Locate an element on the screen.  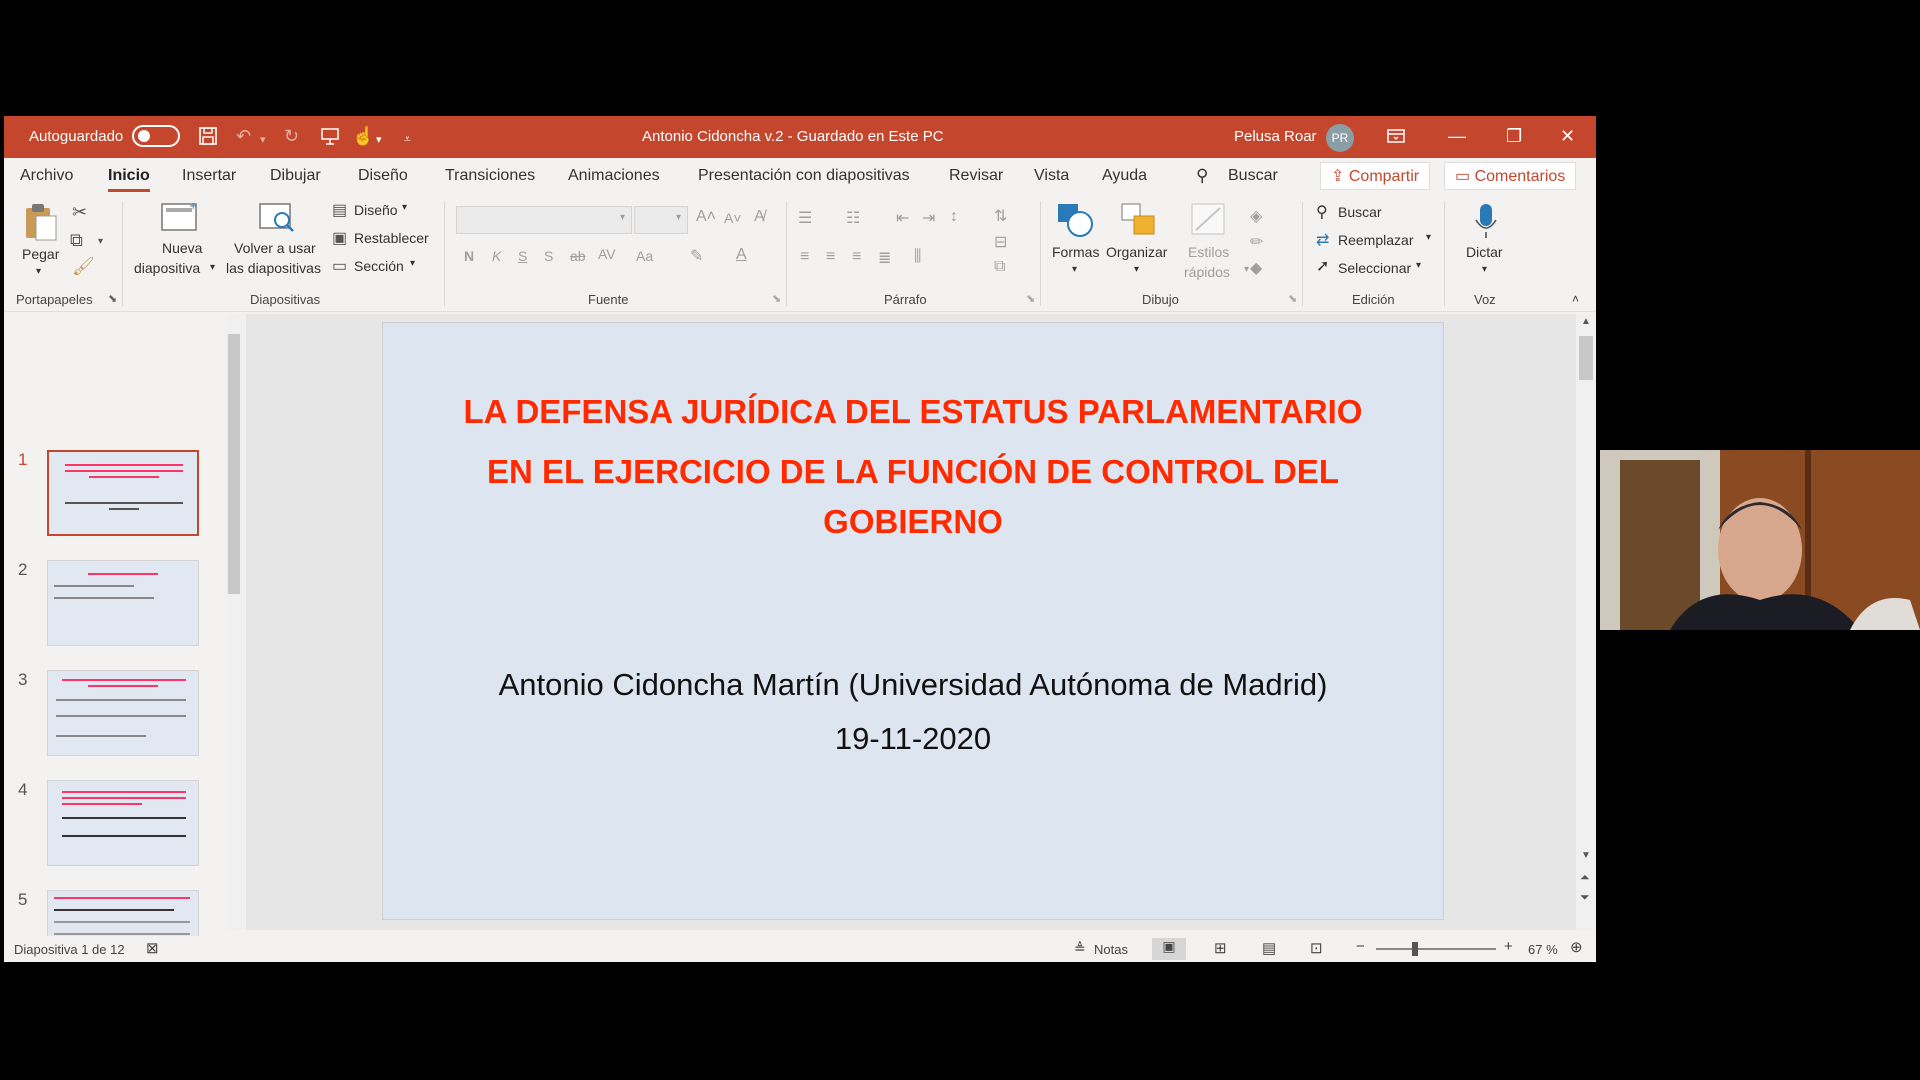
cut-icon: ✂ is located at coordinates (79, 212).